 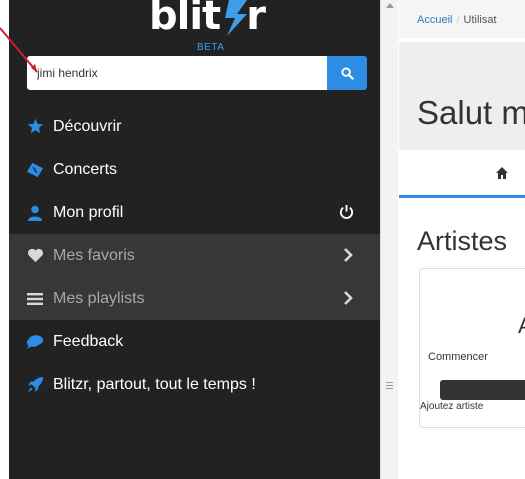 I want to click on sidebar-item-label: Mes playlists, so click(x=99, y=298).